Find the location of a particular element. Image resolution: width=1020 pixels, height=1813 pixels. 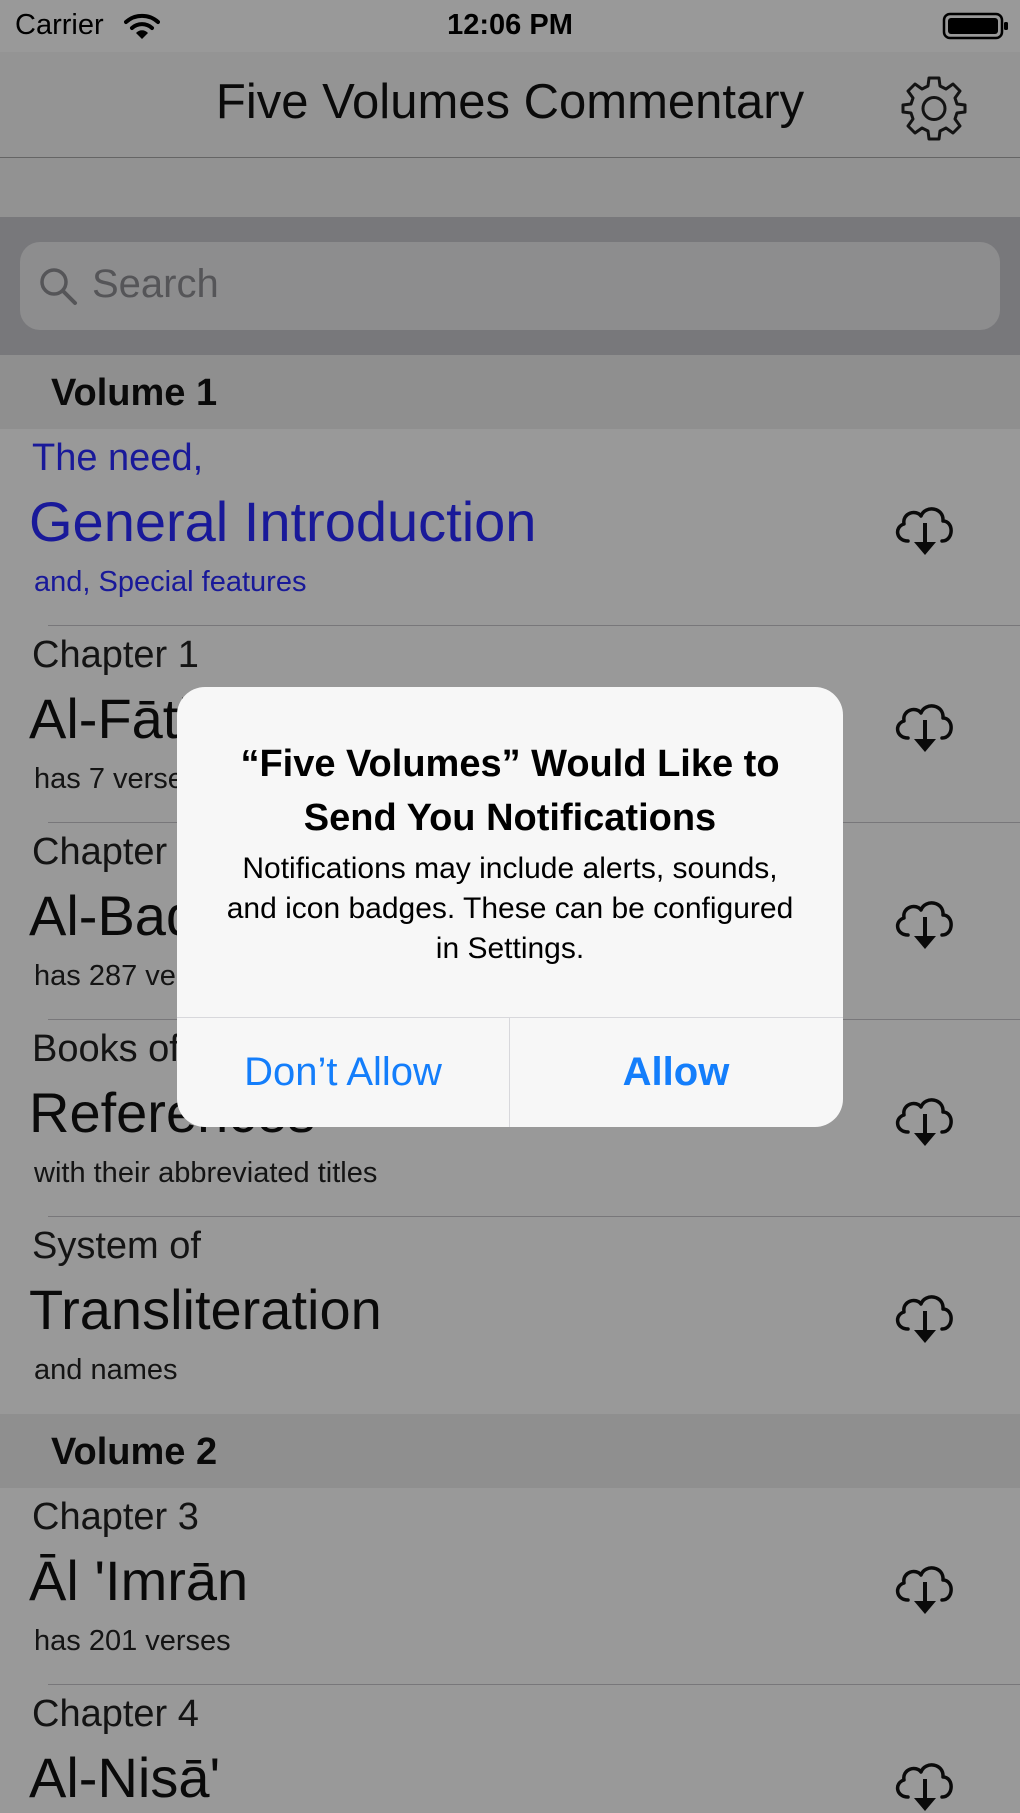

allow-button: Allow is located at coordinates (676, 1072).